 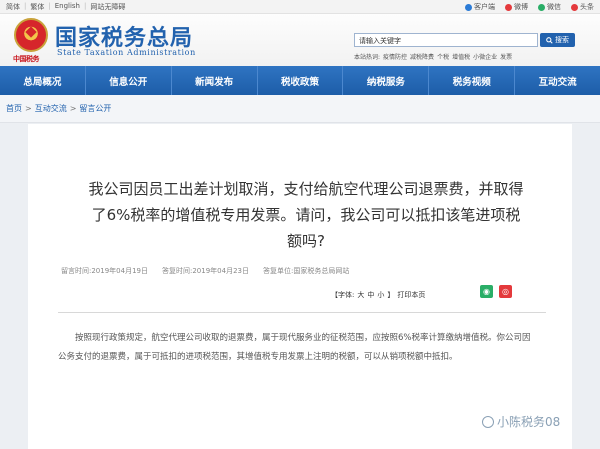 What do you see at coordinates (587, 7) in the screenshot?
I see `social-label: 头条` at bounding box center [587, 7].